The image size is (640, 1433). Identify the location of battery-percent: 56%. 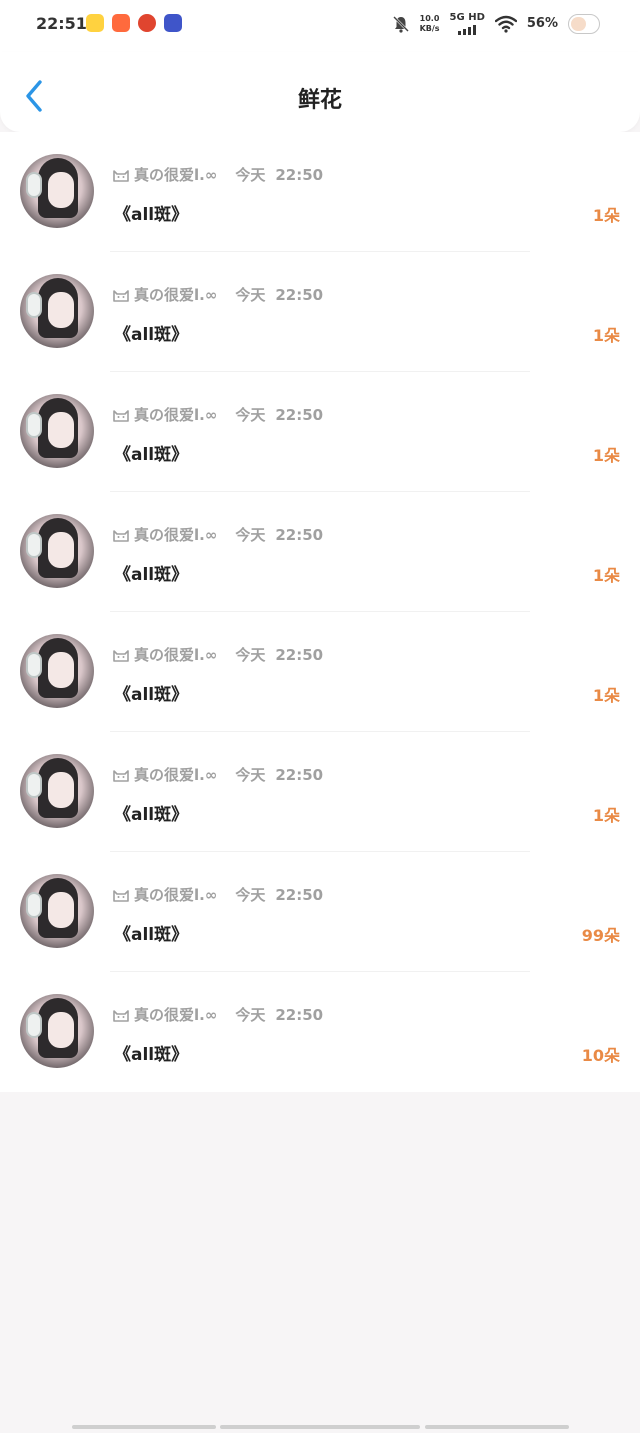
(542, 23).